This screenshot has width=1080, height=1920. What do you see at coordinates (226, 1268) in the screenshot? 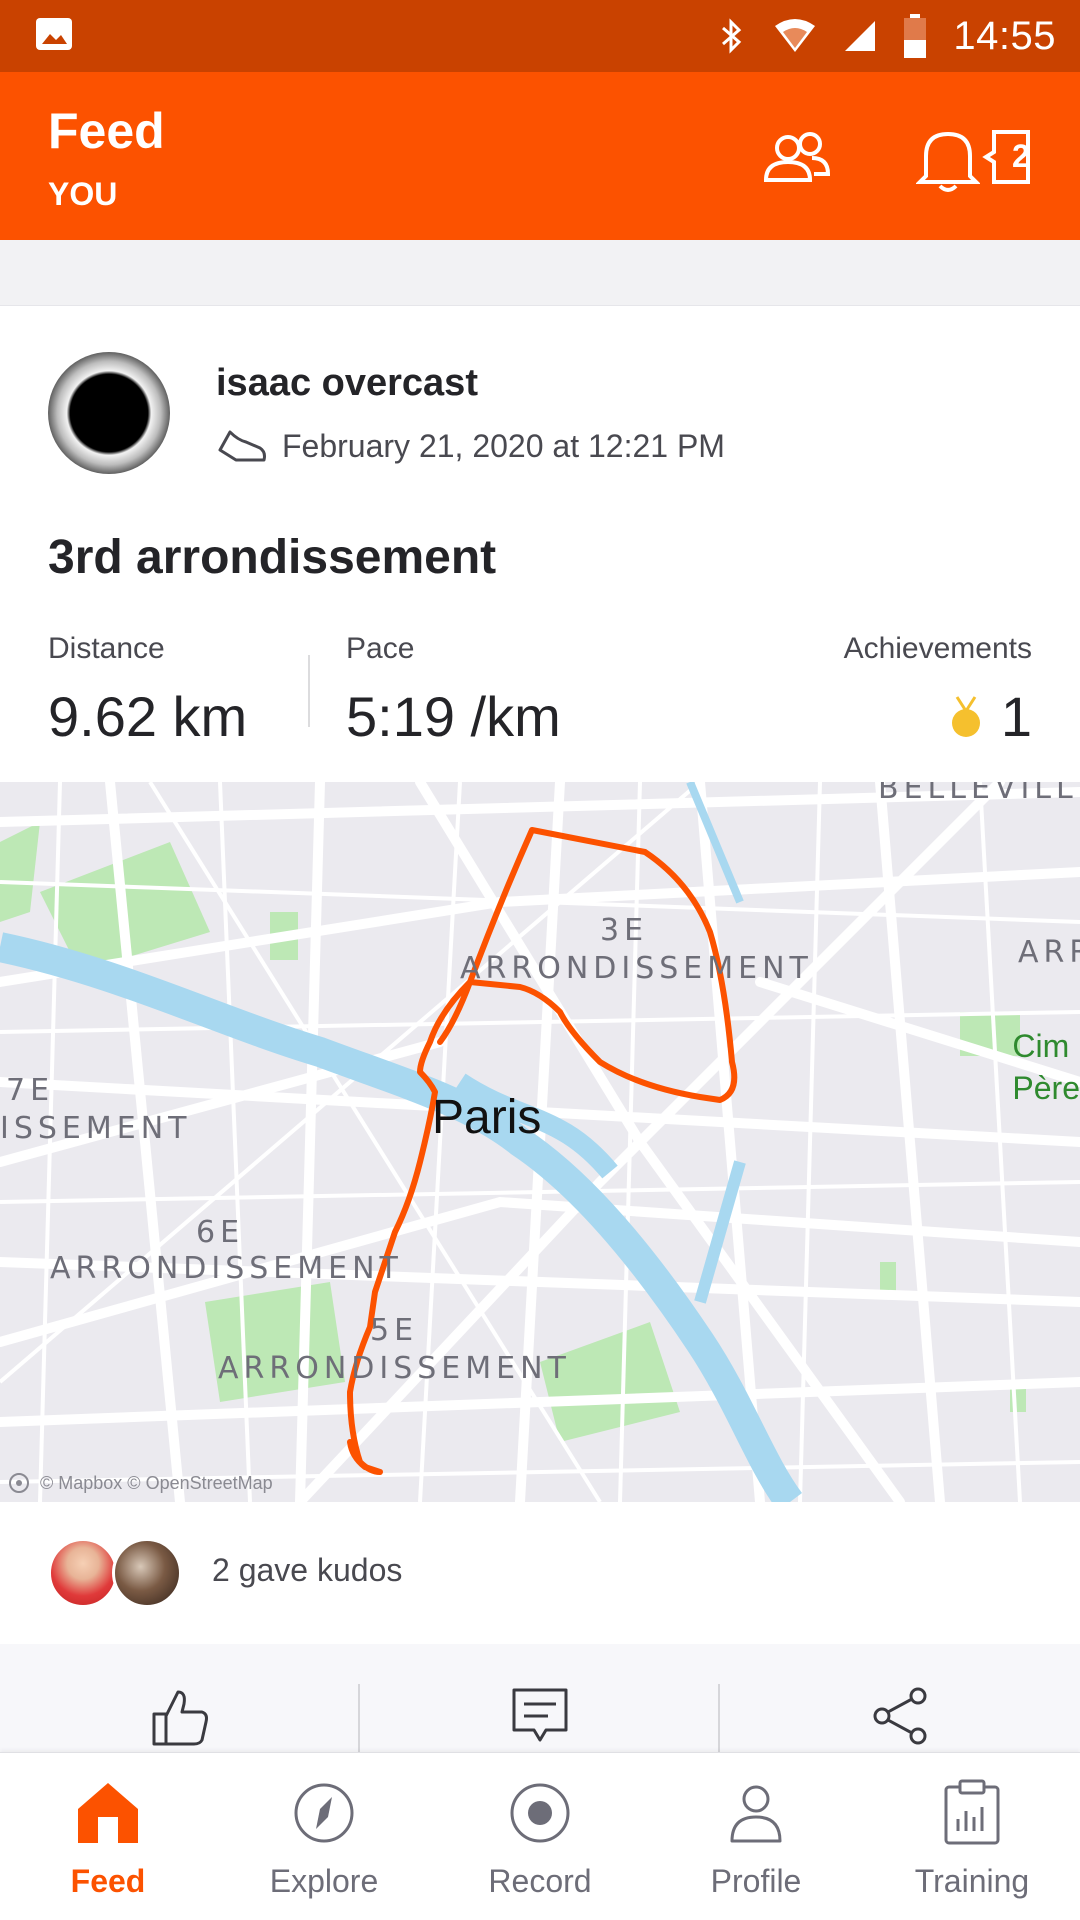
I see `map-label-6e-line2: ARRONDISSEMENT` at bounding box center [226, 1268].